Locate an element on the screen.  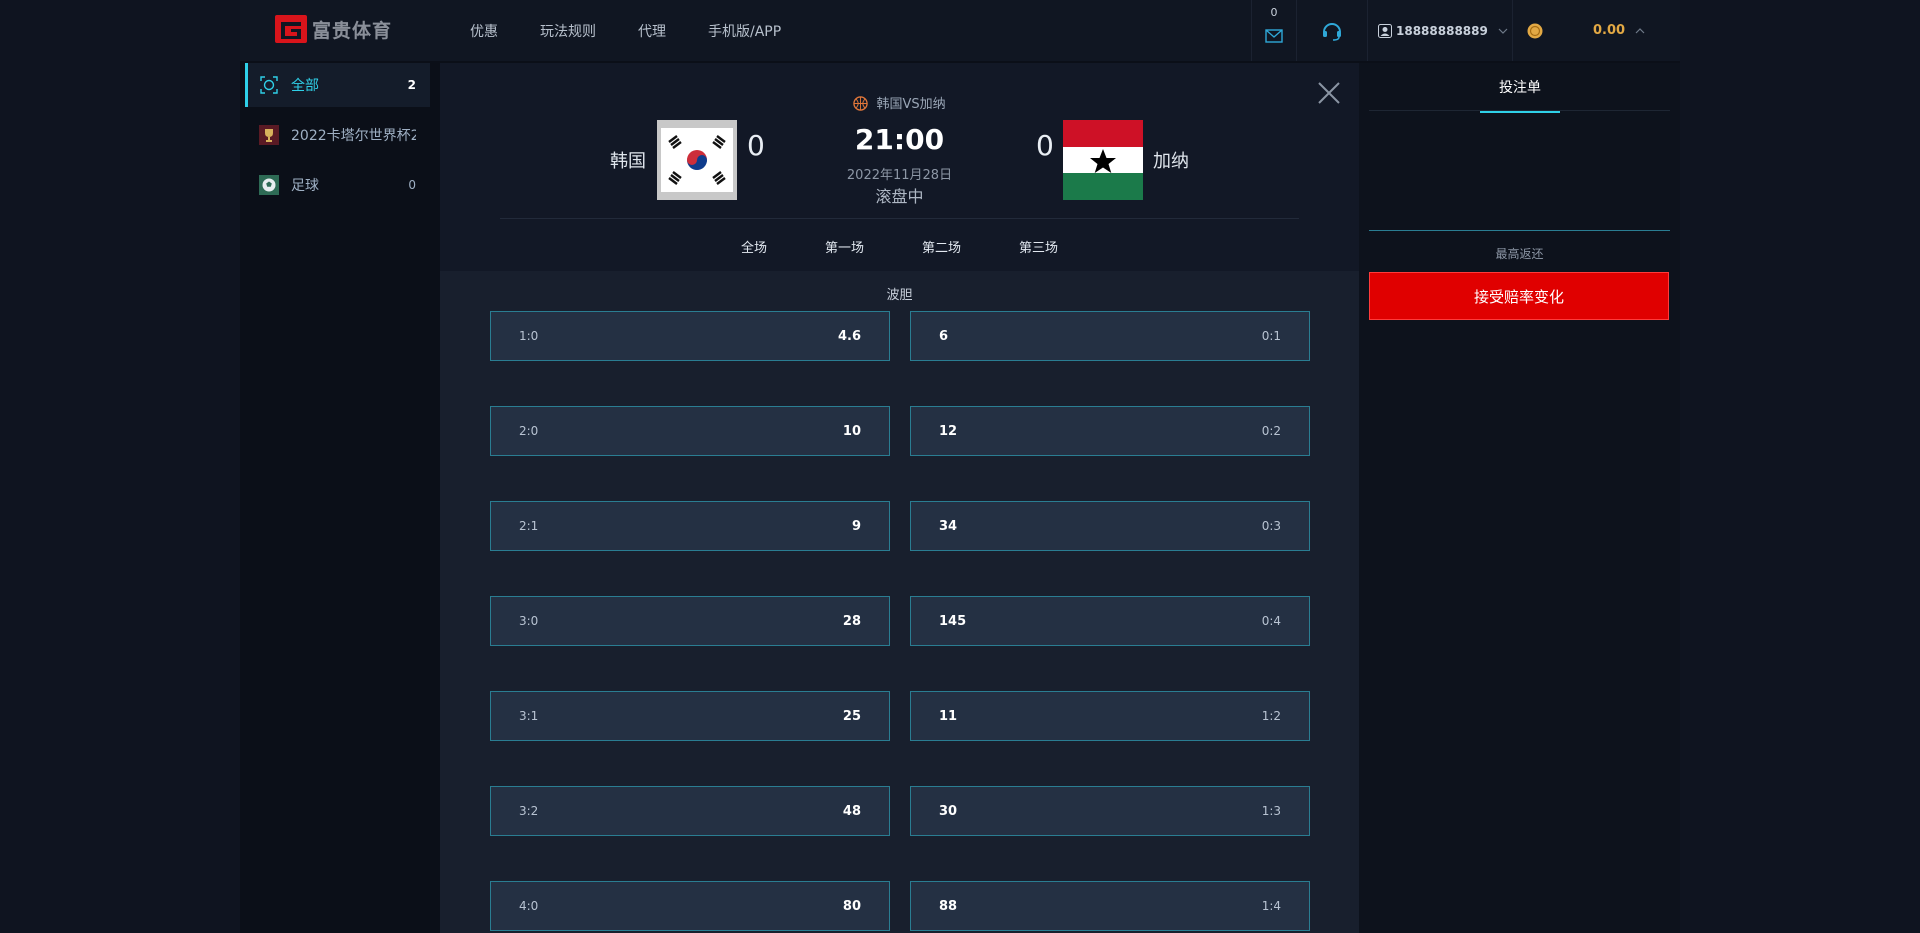
odds-cell-away: 34 0:3 is located at coordinates (1110, 526).